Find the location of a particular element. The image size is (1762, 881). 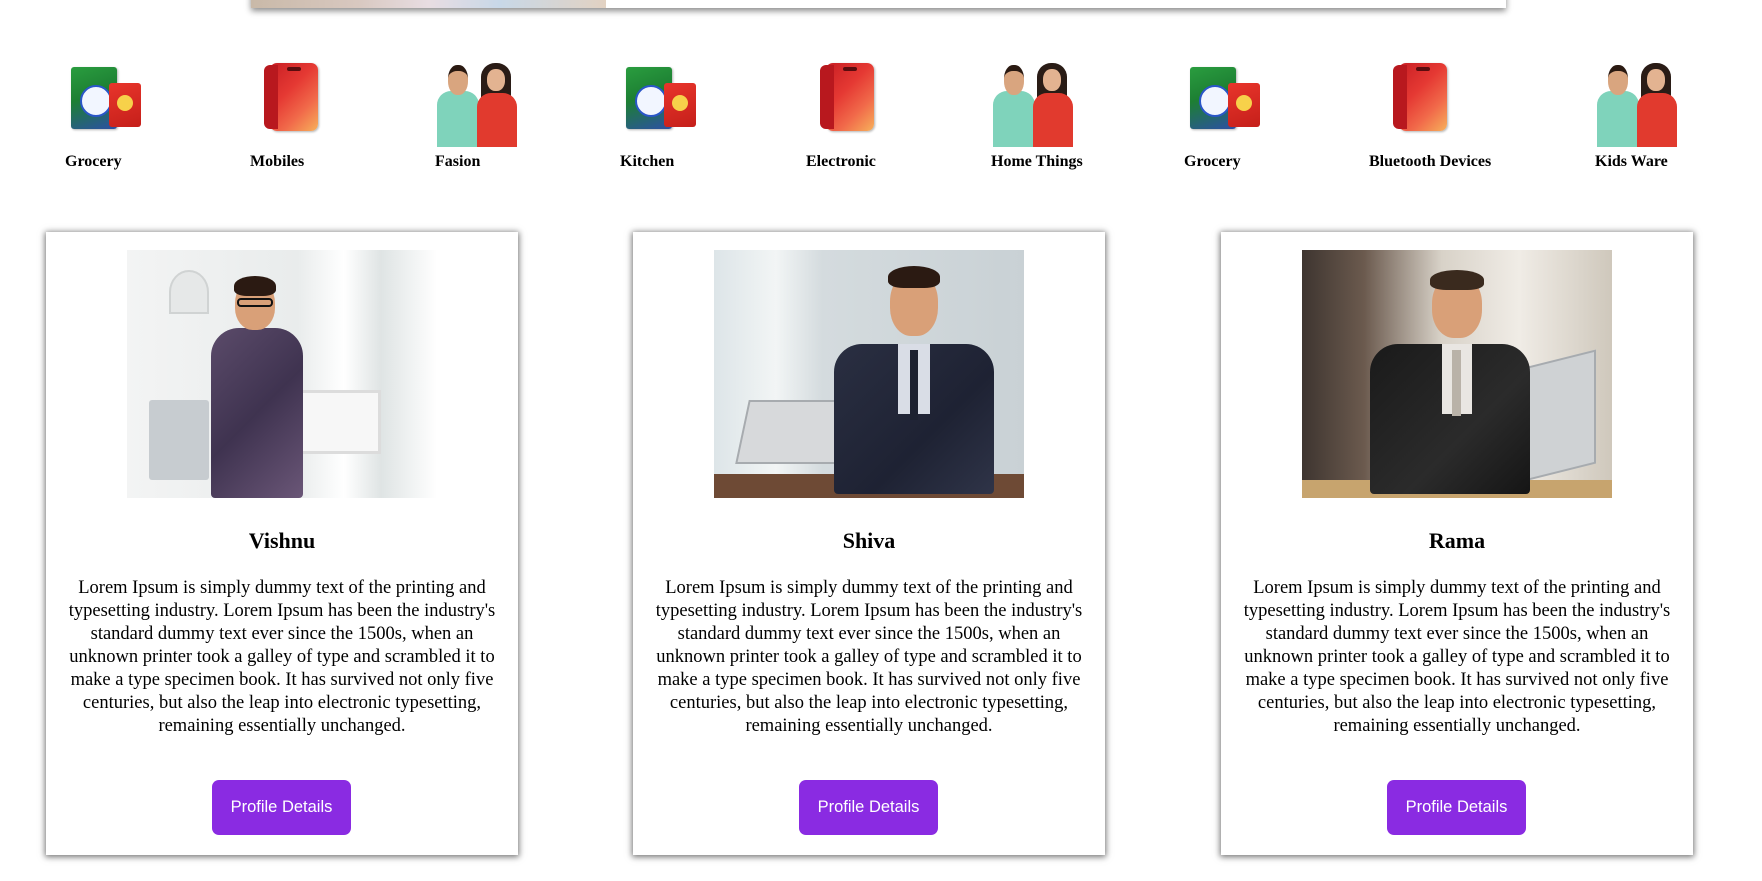

category-label: Electronic is located at coordinates (841, 161).